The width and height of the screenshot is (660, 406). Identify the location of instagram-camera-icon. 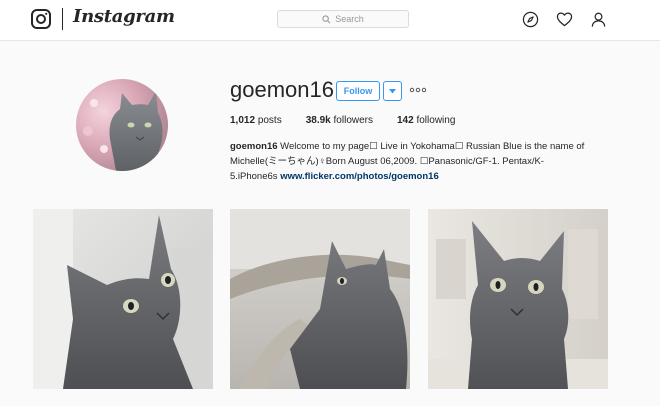
(41, 19).